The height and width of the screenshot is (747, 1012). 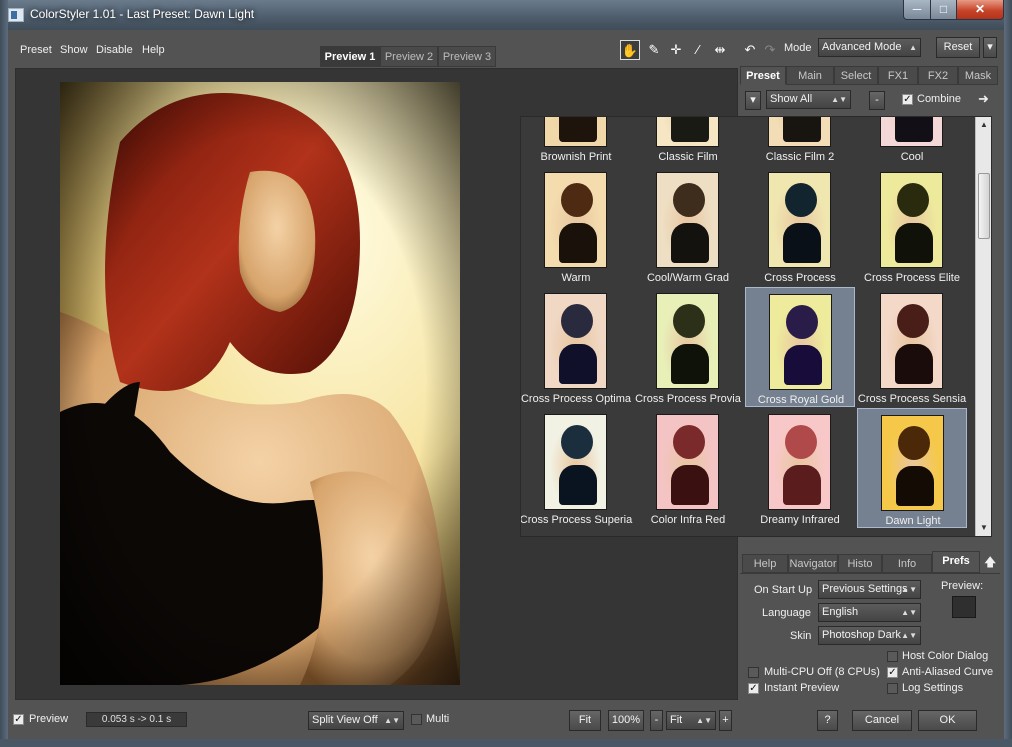 I want to click on preset-thumbnail: Color Infra Red, so click(x=688, y=468).